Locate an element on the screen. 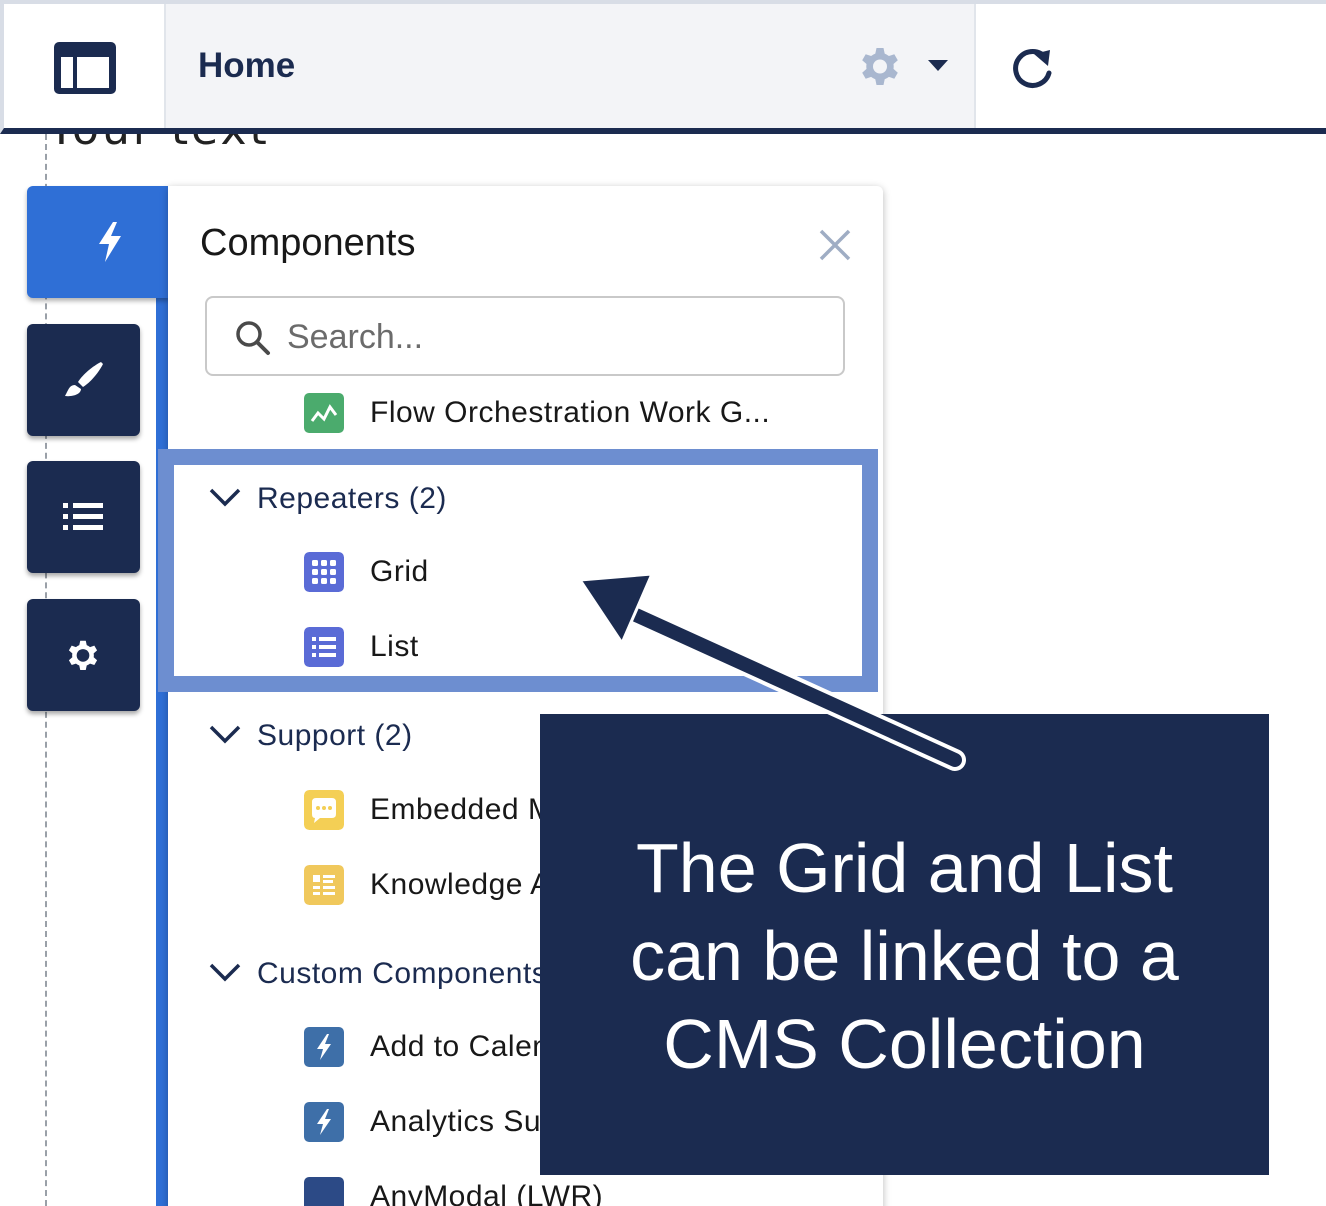 The width and height of the screenshot is (1326, 1206). page-selector: Home is located at coordinates (571, 66).